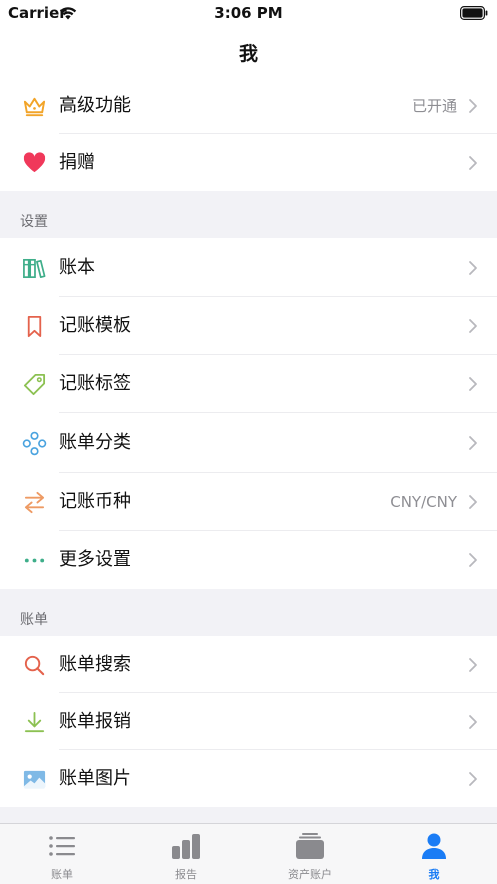  I want to click on tab-assets: 资产账户, so click(310, 854).